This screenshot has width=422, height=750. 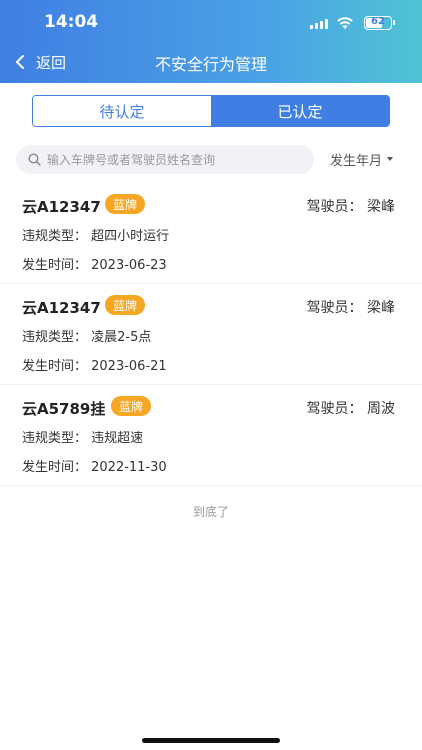 I want to click on violation-type: 违规类型： 违规超速, so click(x=83, y=438).